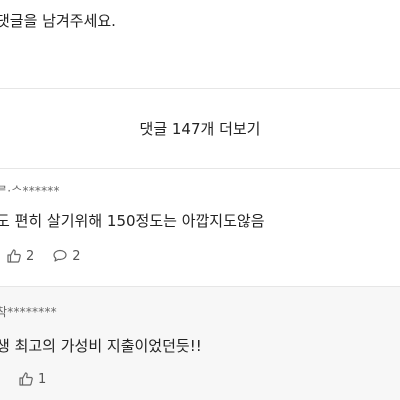 The image size is (400, 400). Describe the element at coordinates (30, 191) in the screenshot. I see `comment-author: ᄅ·ᄉ******` at that location.